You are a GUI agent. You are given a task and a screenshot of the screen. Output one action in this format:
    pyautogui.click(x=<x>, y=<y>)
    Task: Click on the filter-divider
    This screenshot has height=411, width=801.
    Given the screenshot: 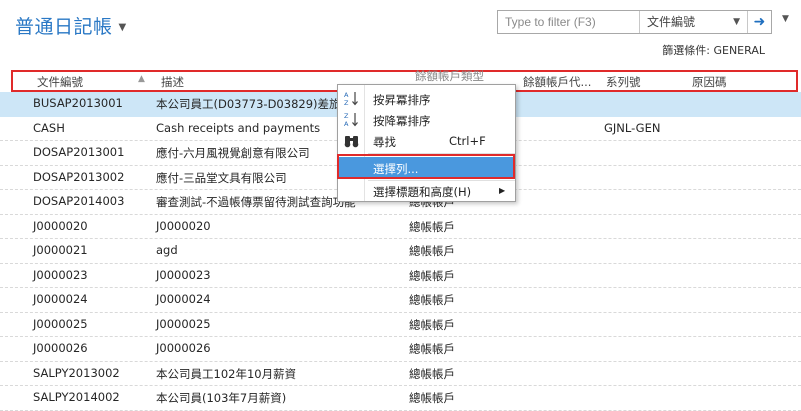 What is the action you would take?
    pyautogui.click(x=639, y=22)
    